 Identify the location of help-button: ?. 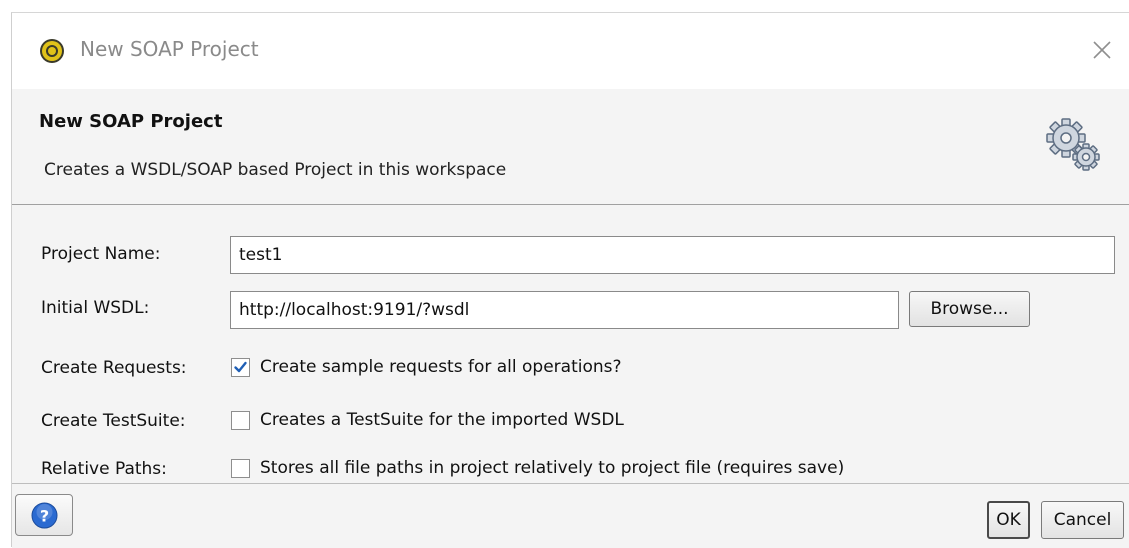
(44, 515).